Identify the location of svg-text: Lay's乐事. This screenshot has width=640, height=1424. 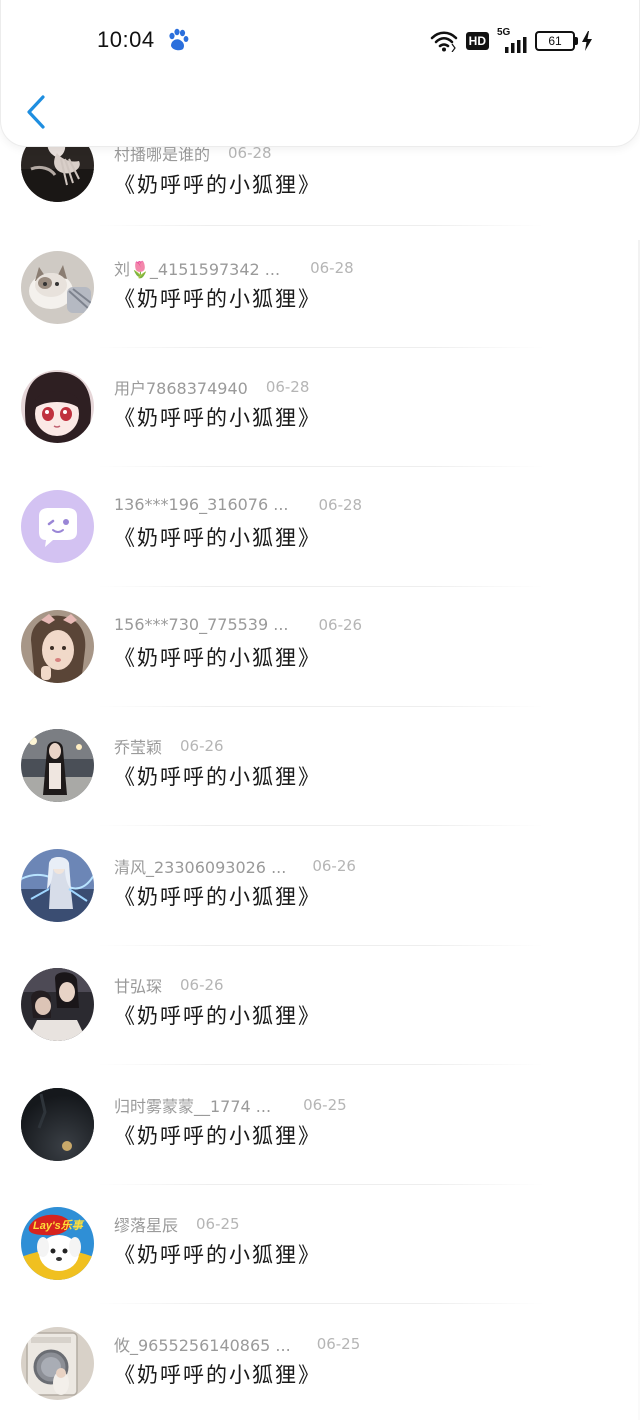
(59, 1225).